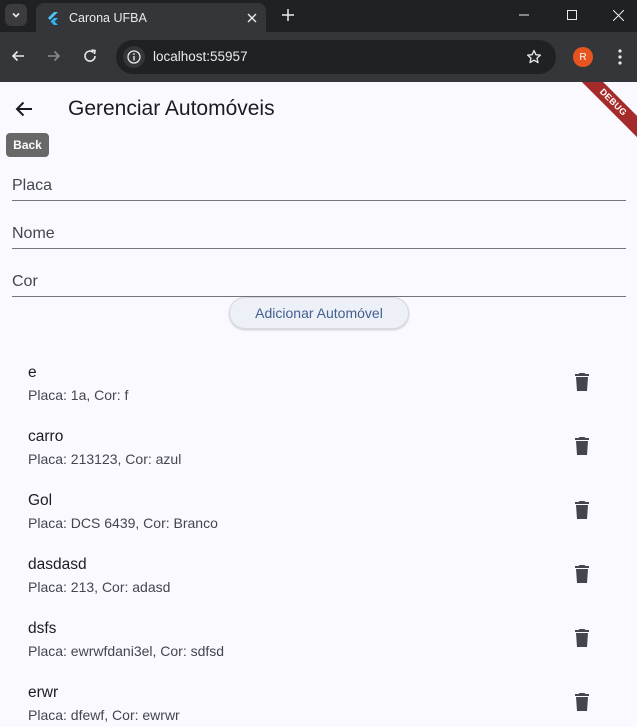 This screenshot has width=637, height=727. I want to click on list-item: dasdasd Placa: 213, Cor: adasd, so click(318, 586).